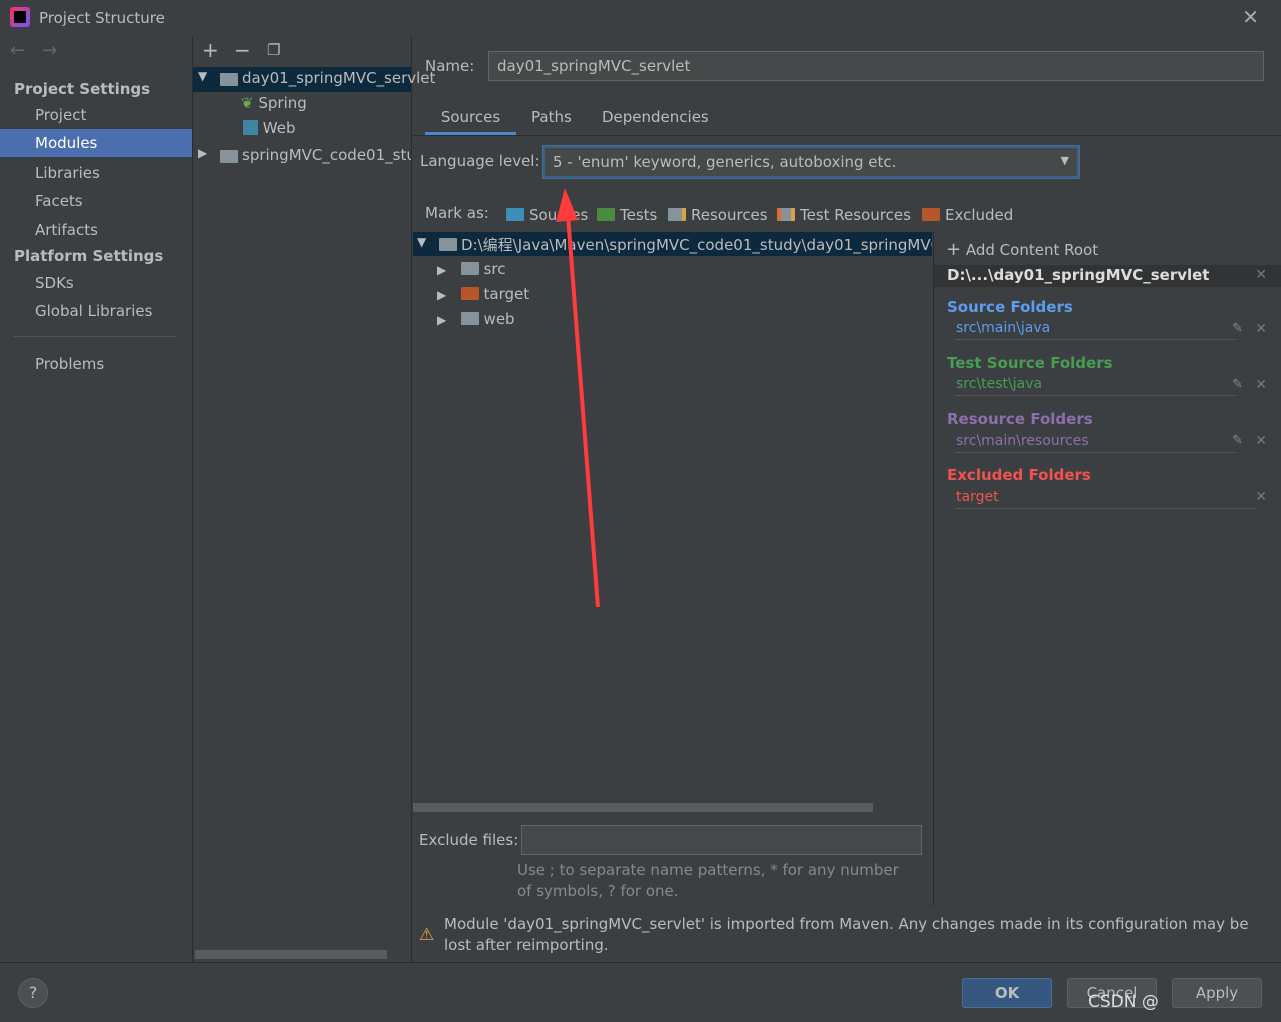  What do you see at coordinates (20, 17) in the screenshot?
I see `intellij-logo-icon` at bounding box center [20, 17].